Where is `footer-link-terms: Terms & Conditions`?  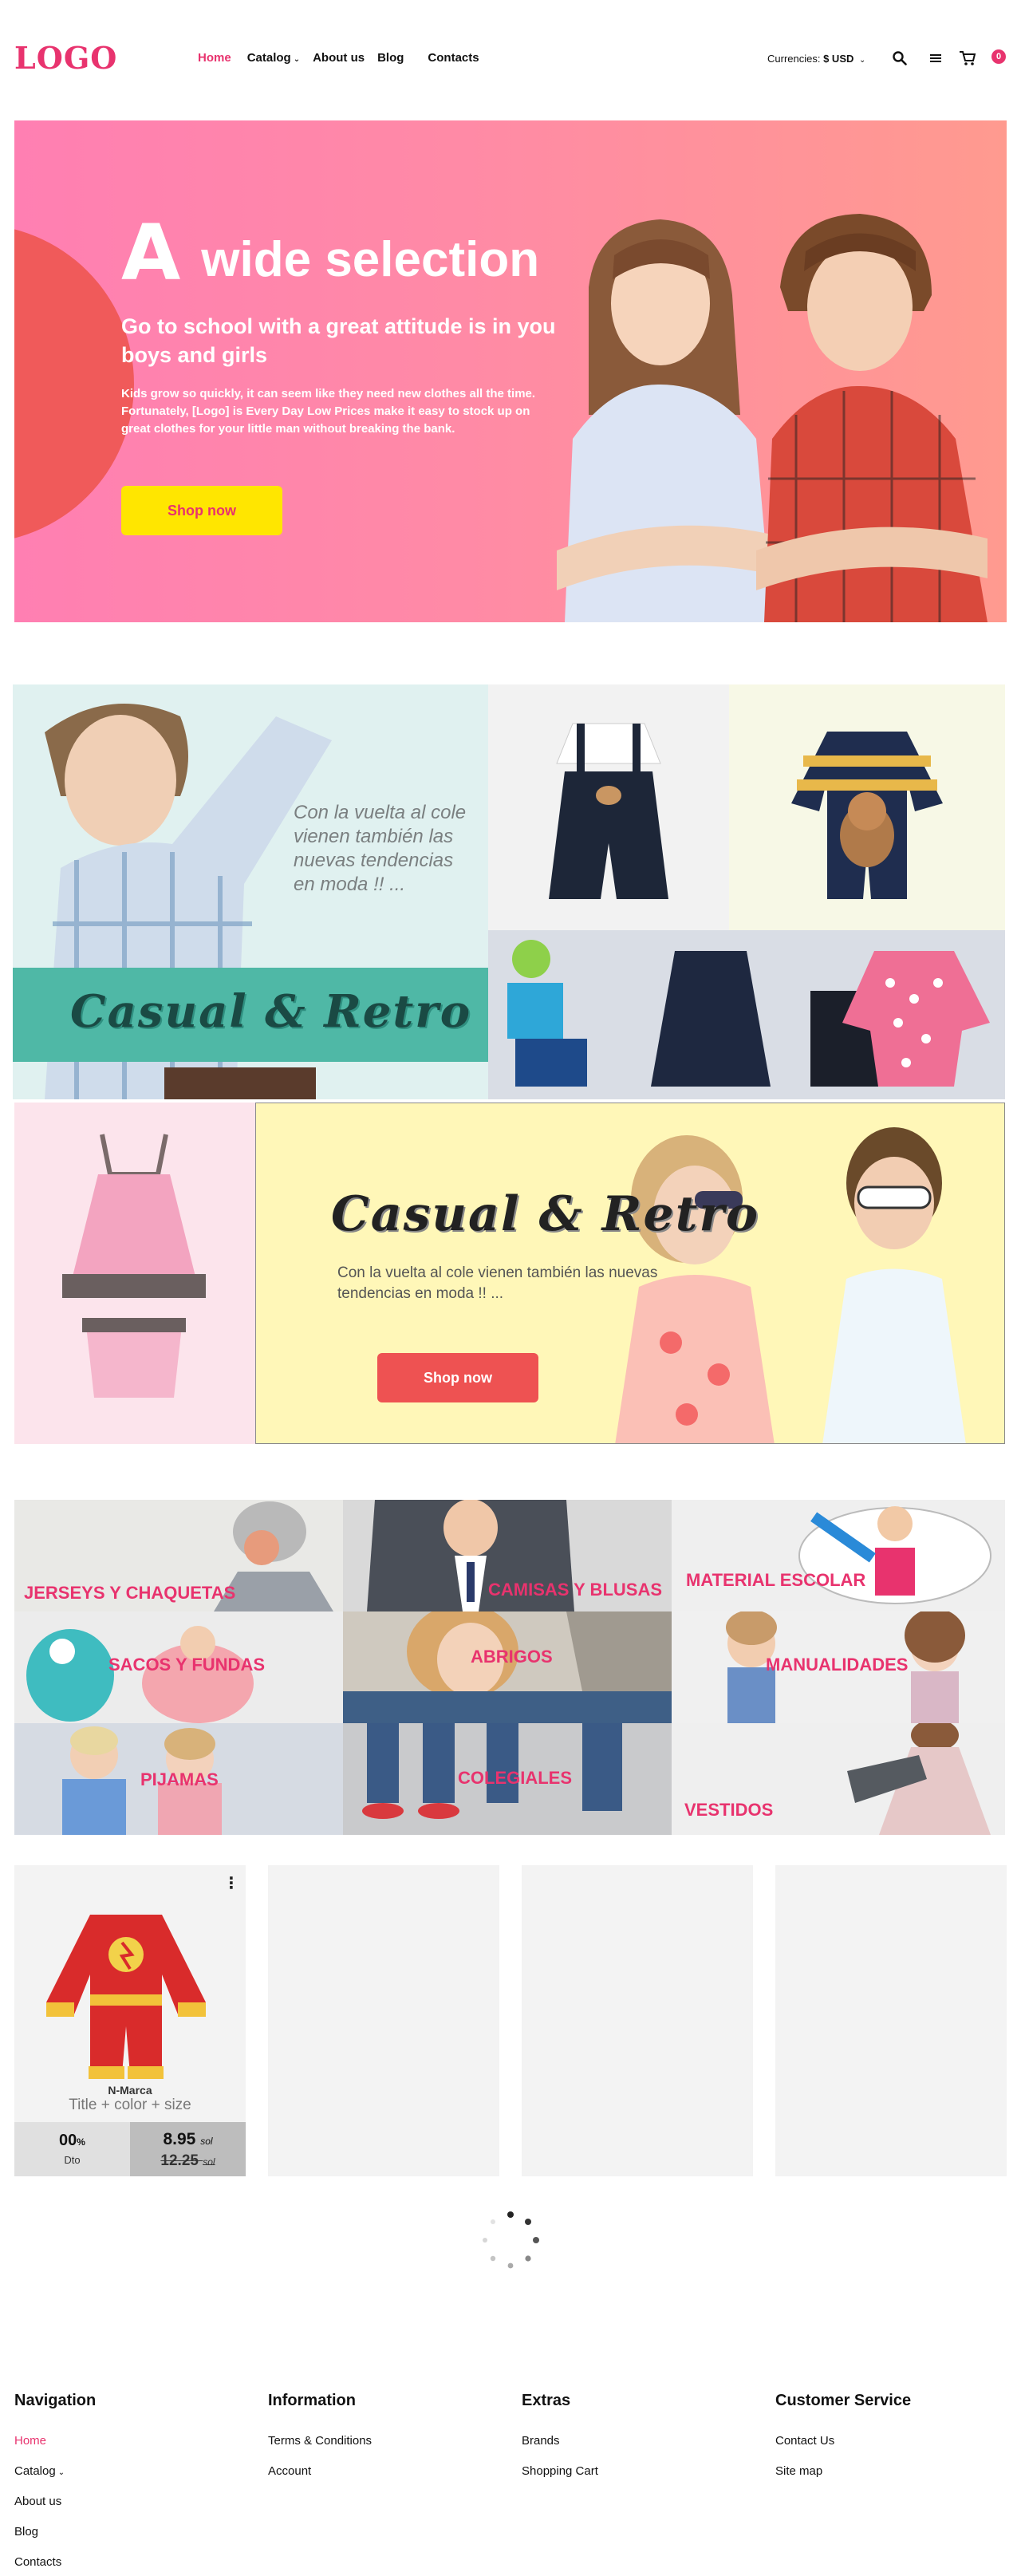 footer-link-terms: Terms & Conditions is located at coordinates (320, 2441).